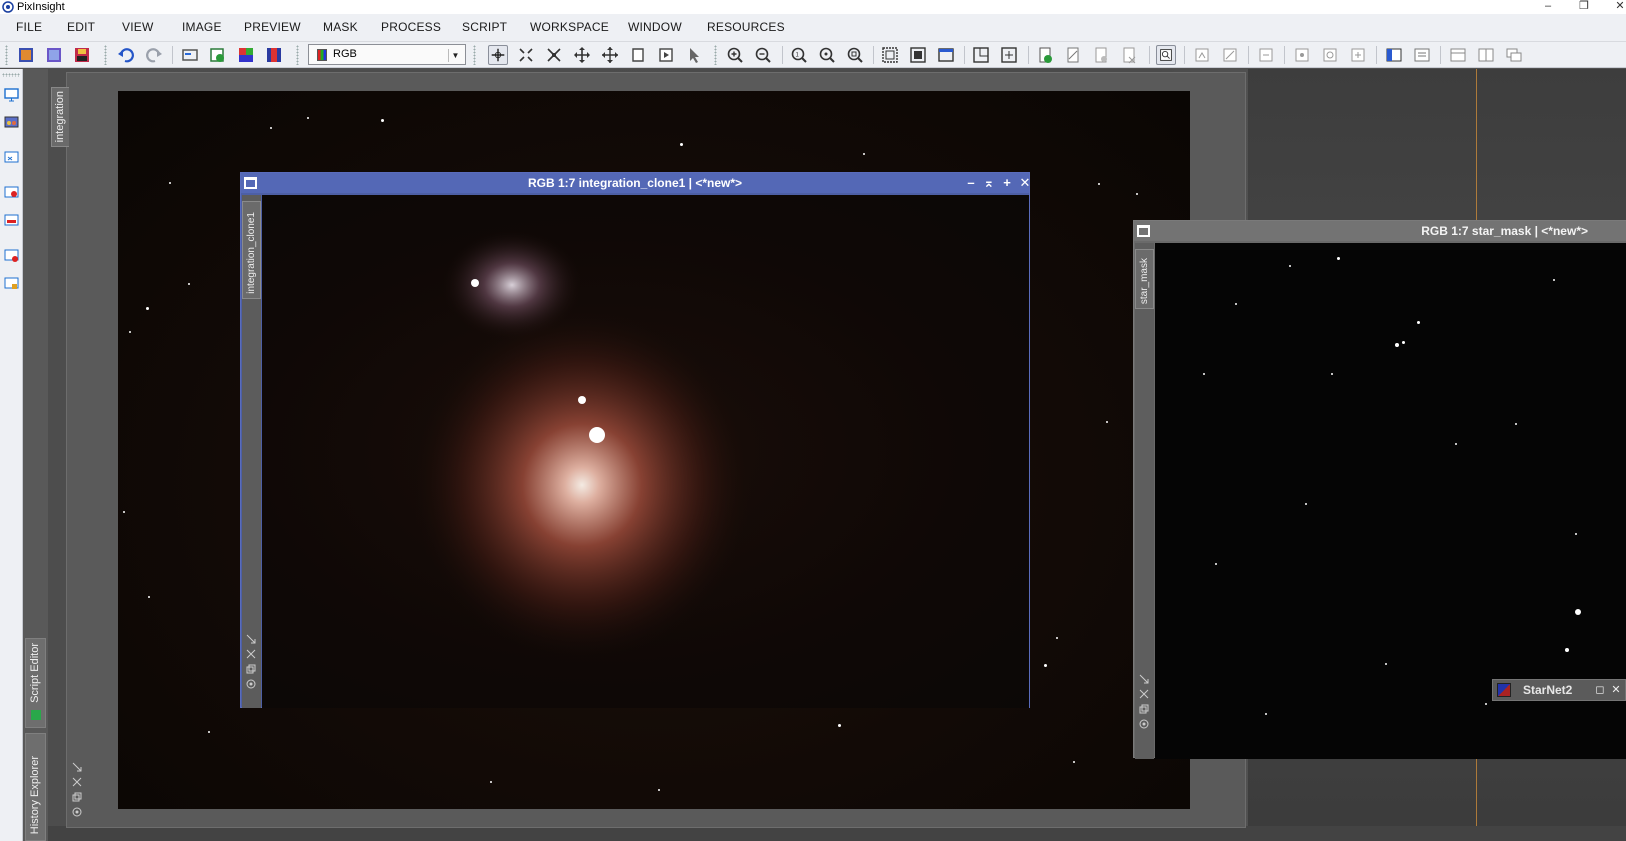  Describe the element at coordinates (1514, 55) in the screenshot. I see `cascade-icon` at that location.